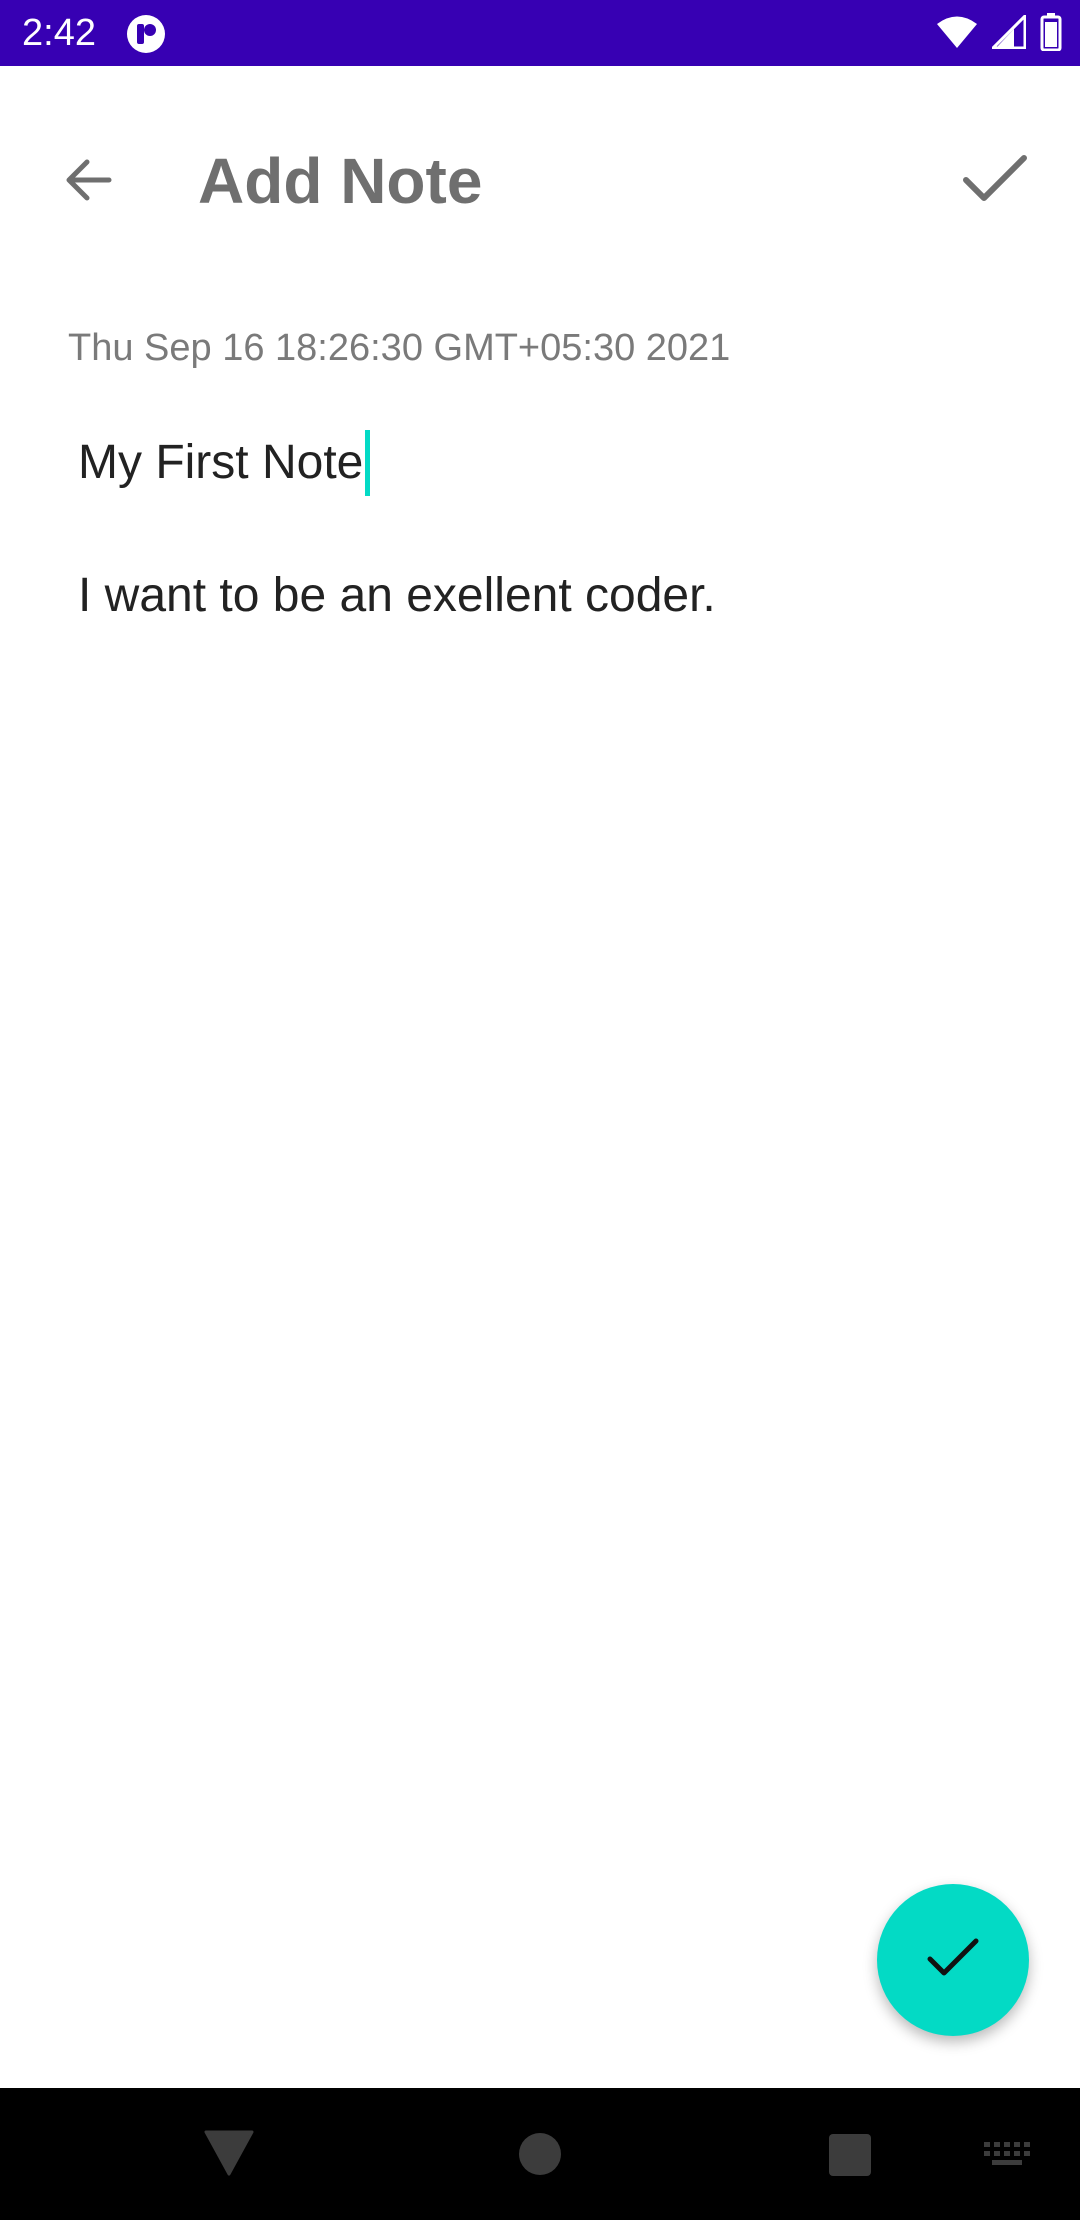  What do you see at coordinates (1007, 2156) in the screenshot?
I see `keyboard-icon` at bounding box center [1007, 2156].